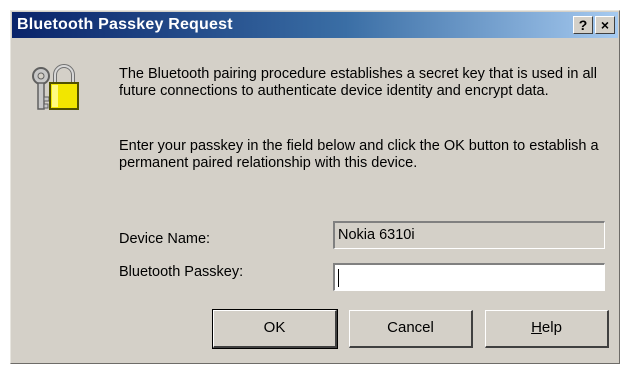  Describe the element at coordinates (469, 277) in the screenshot. I see `passkey-input` at that location.